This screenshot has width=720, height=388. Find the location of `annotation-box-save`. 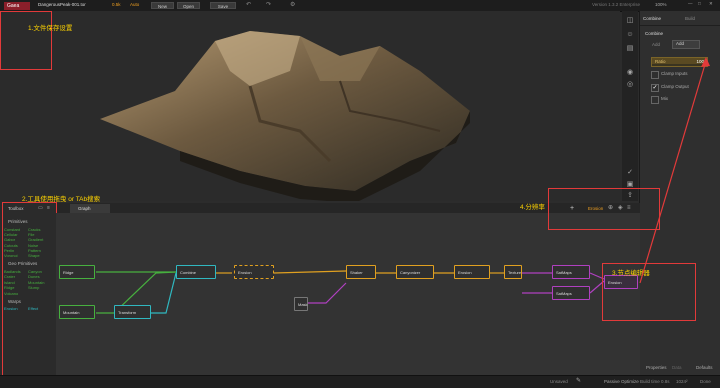

annotation-box-save is located at coordinates (26, 40).